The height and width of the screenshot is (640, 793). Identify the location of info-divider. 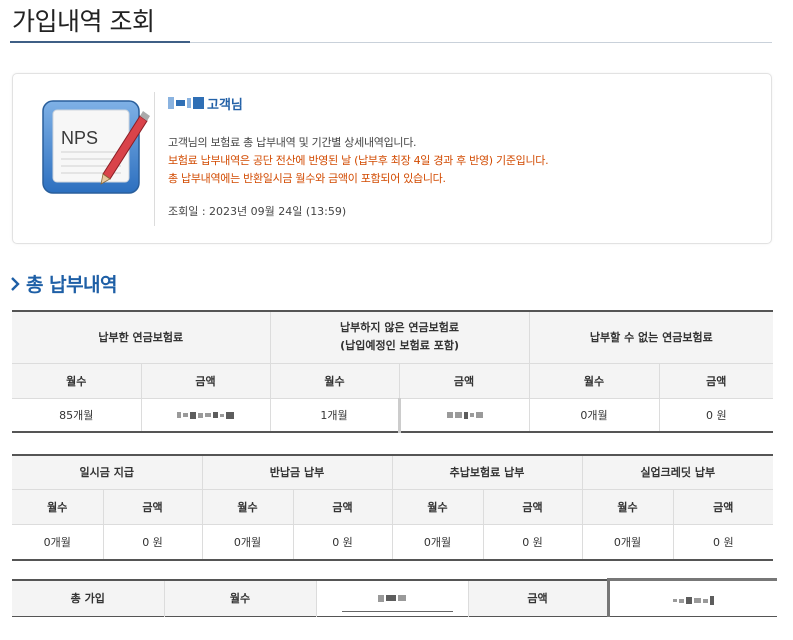
(154, 159).